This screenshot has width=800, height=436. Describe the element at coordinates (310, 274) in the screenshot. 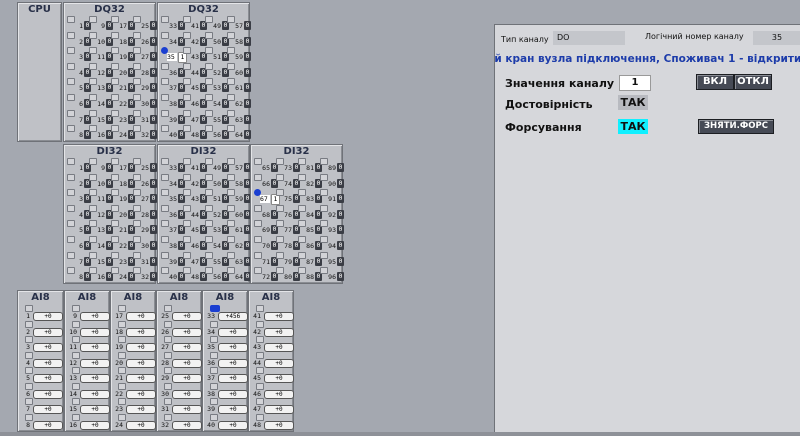

I see `digital-channel-88: 88 0` at that location.